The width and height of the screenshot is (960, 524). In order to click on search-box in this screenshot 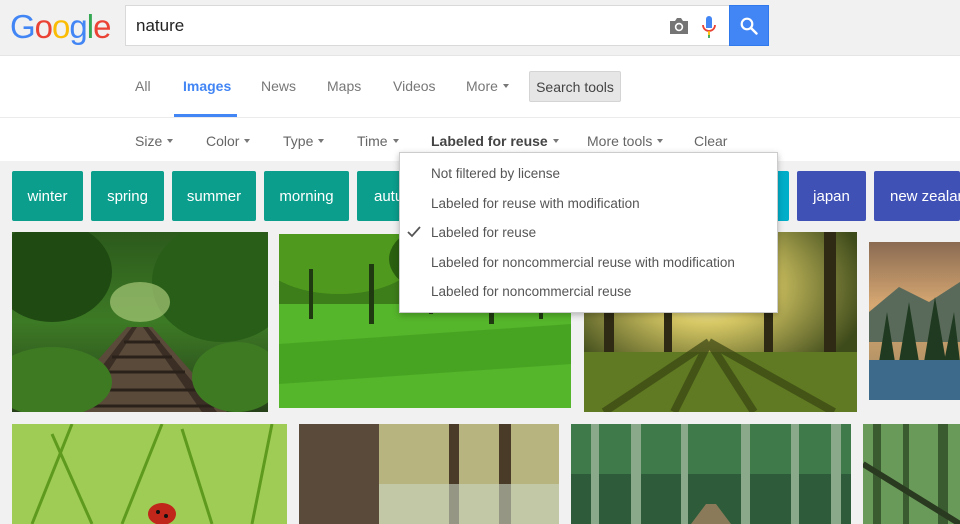, I will do `click(427, 25)`.